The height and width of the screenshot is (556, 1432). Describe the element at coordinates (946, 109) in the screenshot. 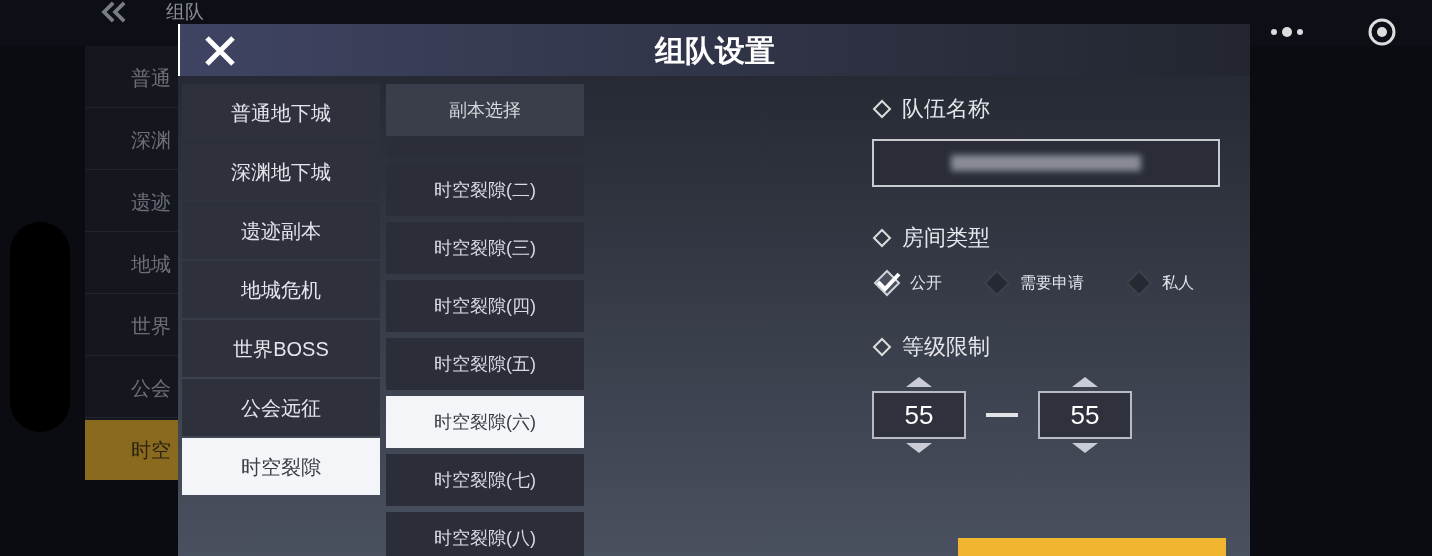

I see `section-label: 队伍名称` at that location.